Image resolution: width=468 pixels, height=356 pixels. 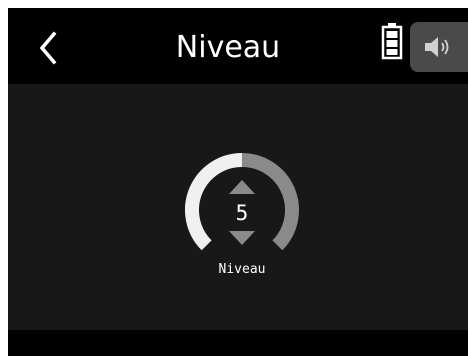 What do you see at coordinates (392, 41) in the screenshot?
I see `battery-icon` at bounding box center [392, 41].